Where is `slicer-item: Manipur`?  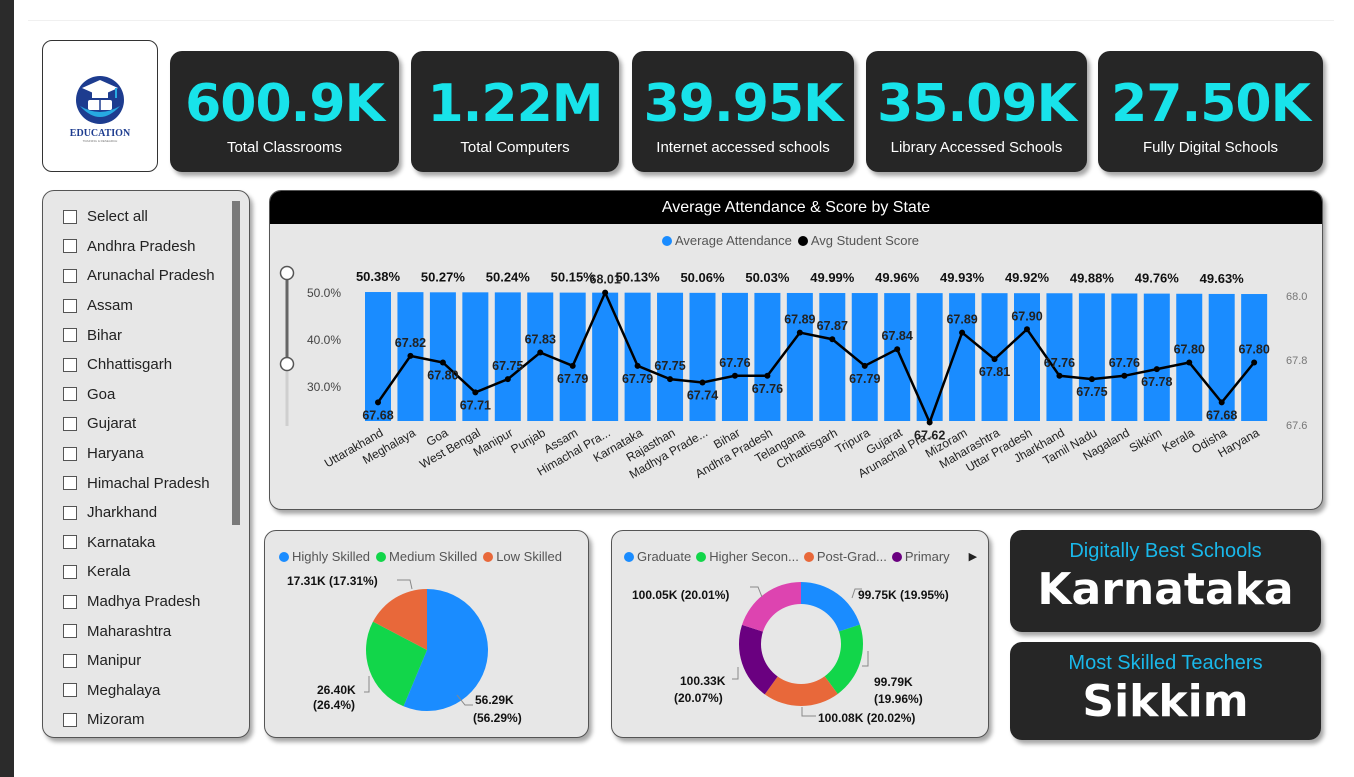 slicer-item: Manipur is located at coordinates (146, 661).